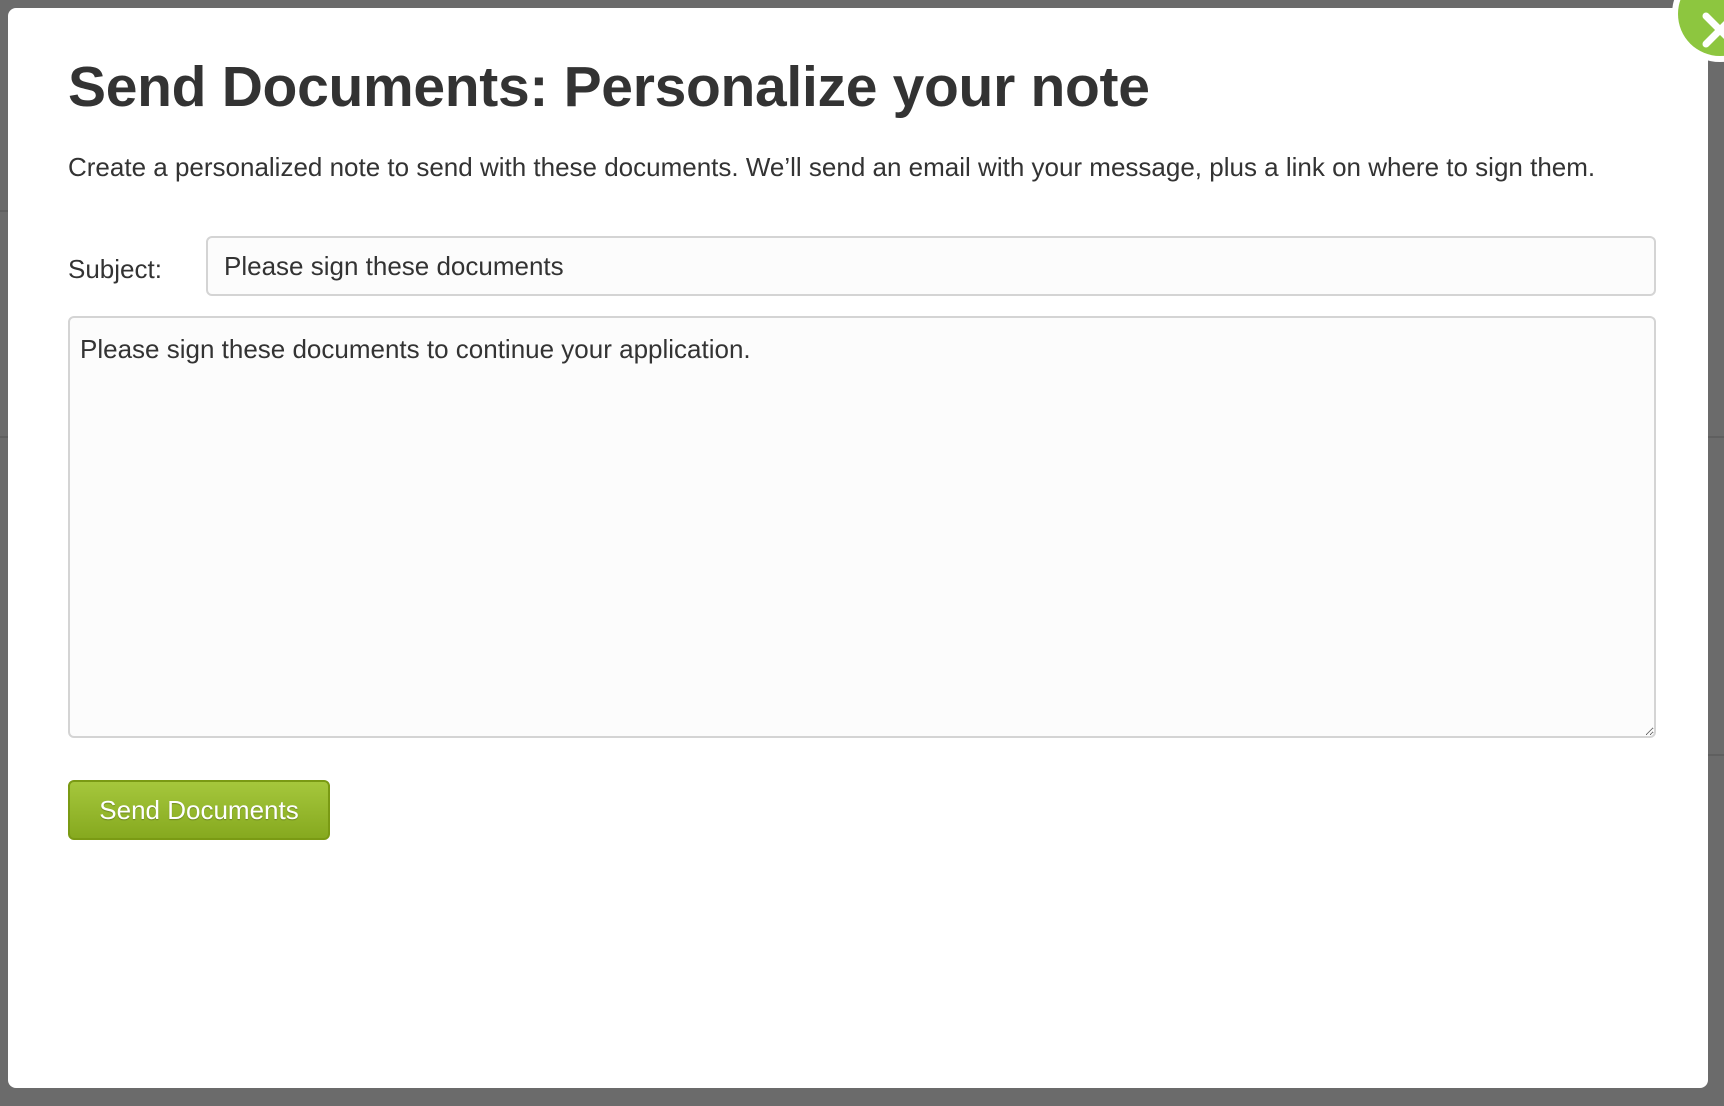 This screenshot has height=1106, width=1724. What do you see at coordinates (931, 266) in the screenshot?
I see `subject-input` at bounding box center [931, 266].